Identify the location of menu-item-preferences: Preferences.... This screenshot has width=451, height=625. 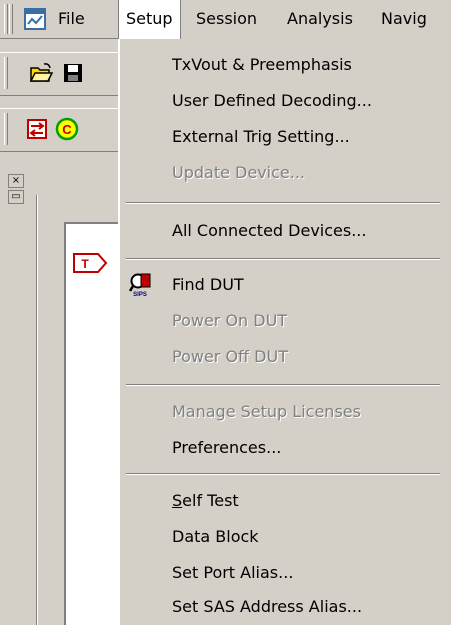
(226, 448).